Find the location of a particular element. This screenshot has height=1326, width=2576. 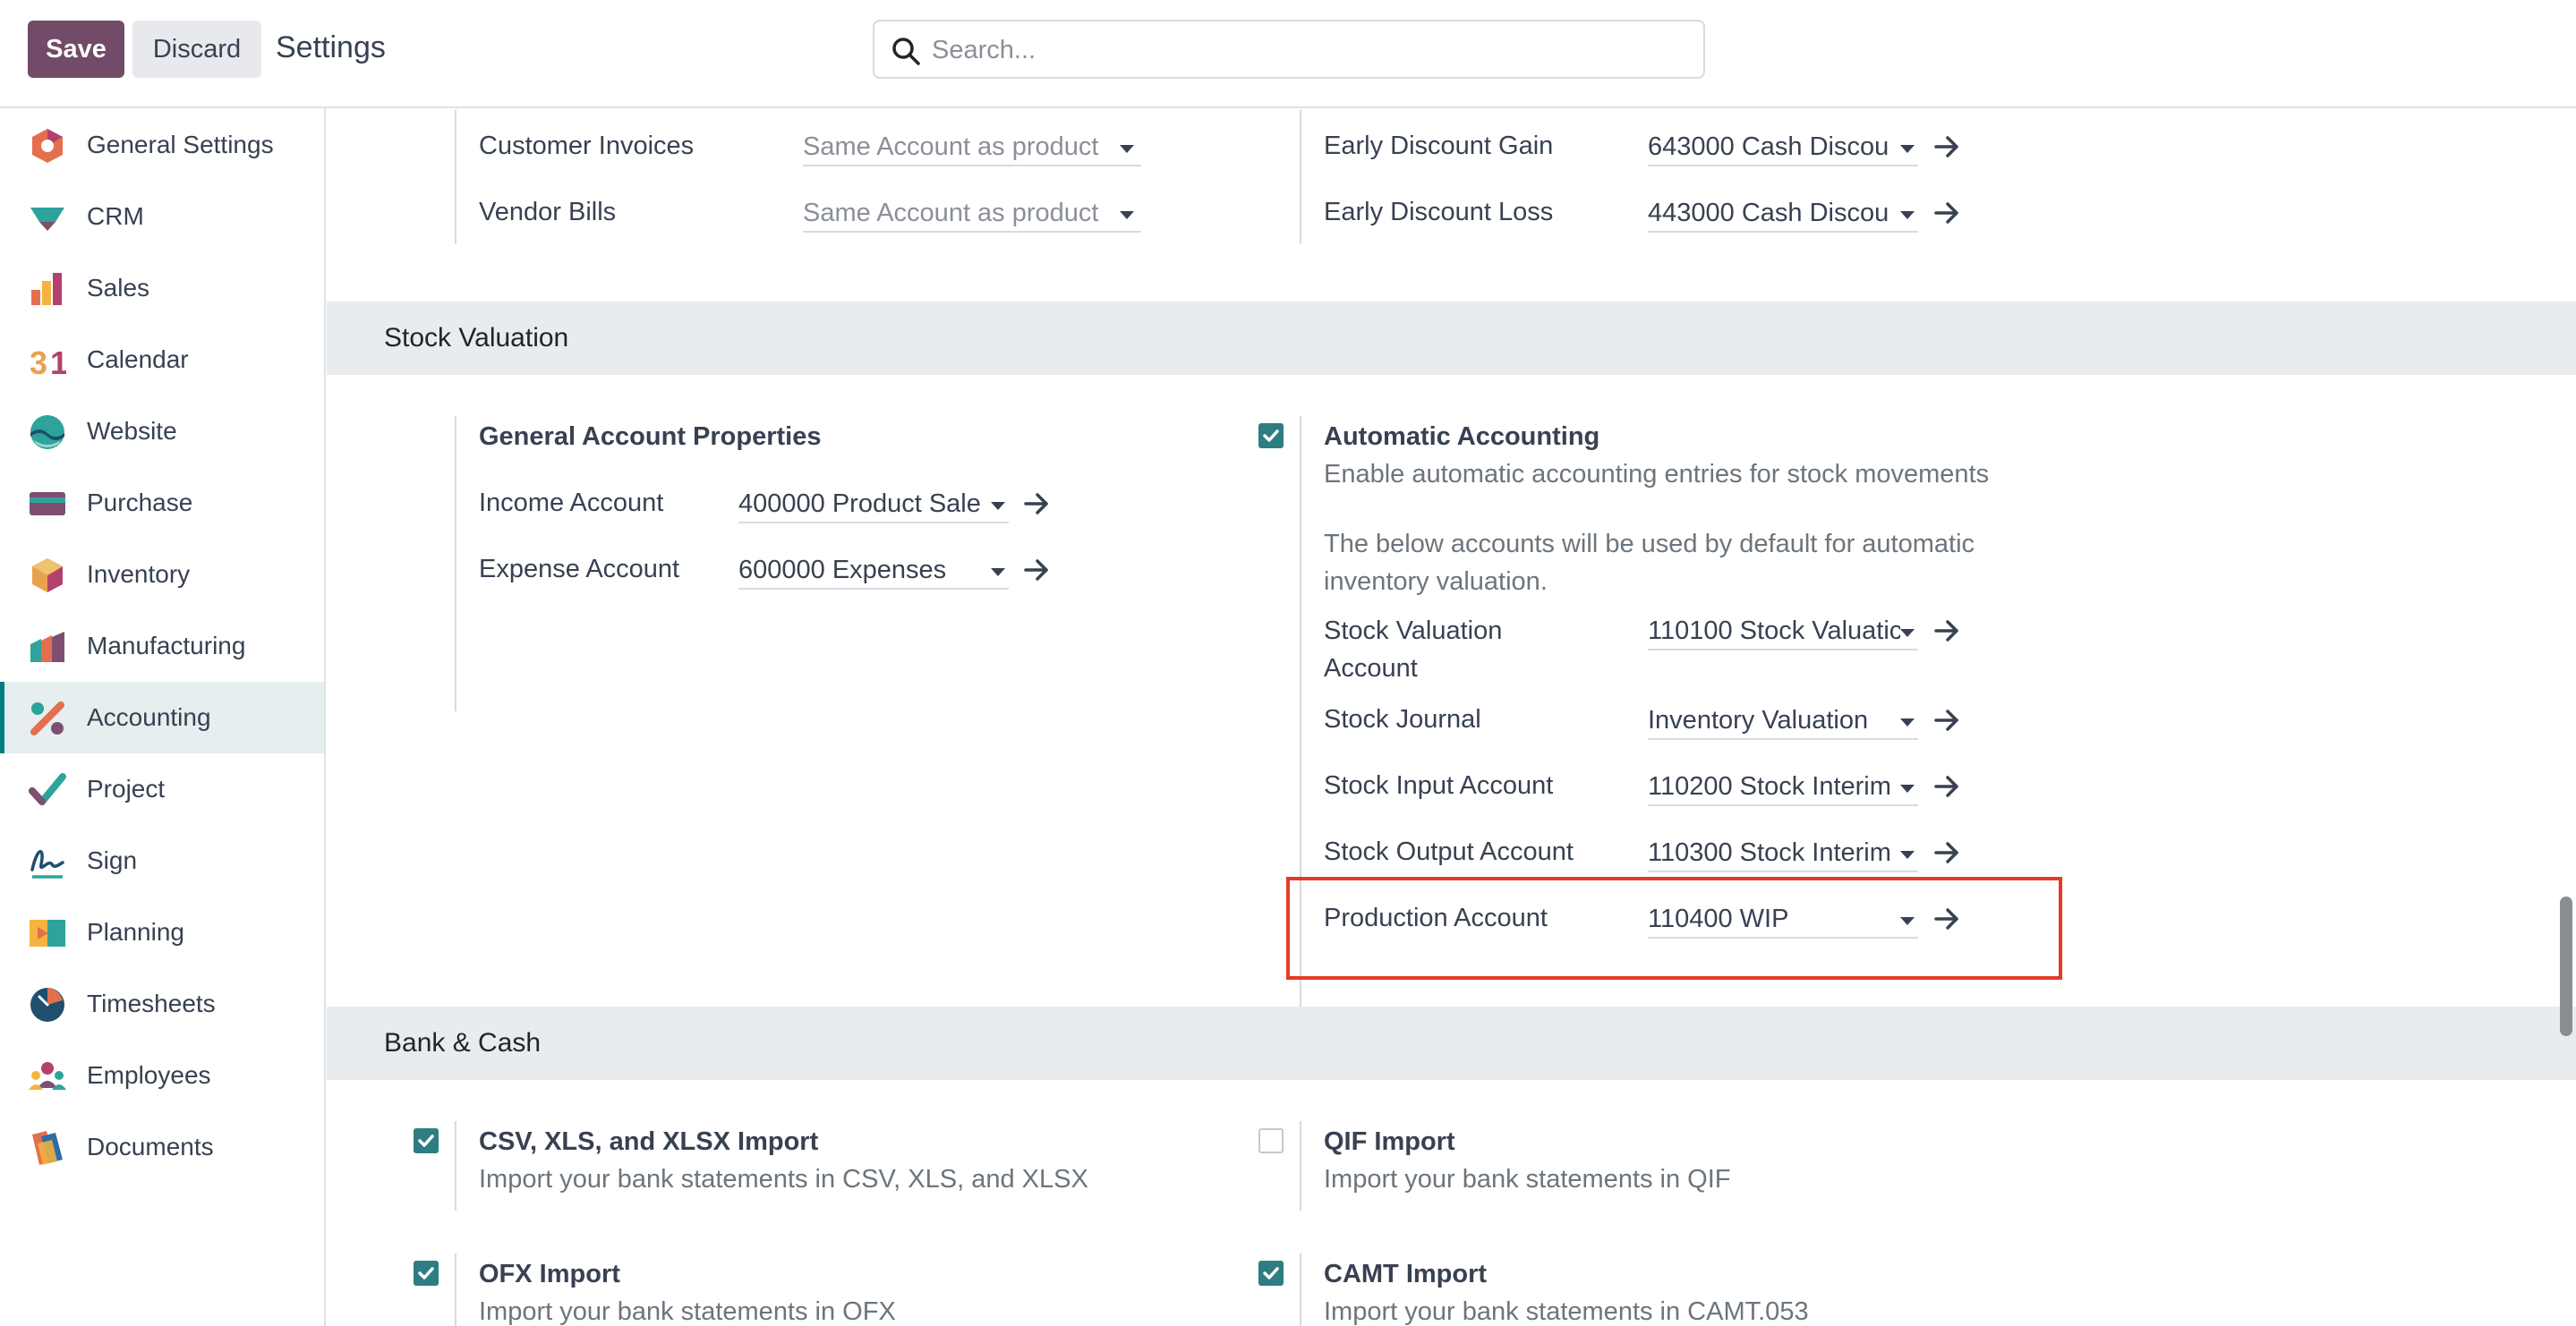

sidebar-item-general-settings: General Settings is located at coordinates (162, 145).